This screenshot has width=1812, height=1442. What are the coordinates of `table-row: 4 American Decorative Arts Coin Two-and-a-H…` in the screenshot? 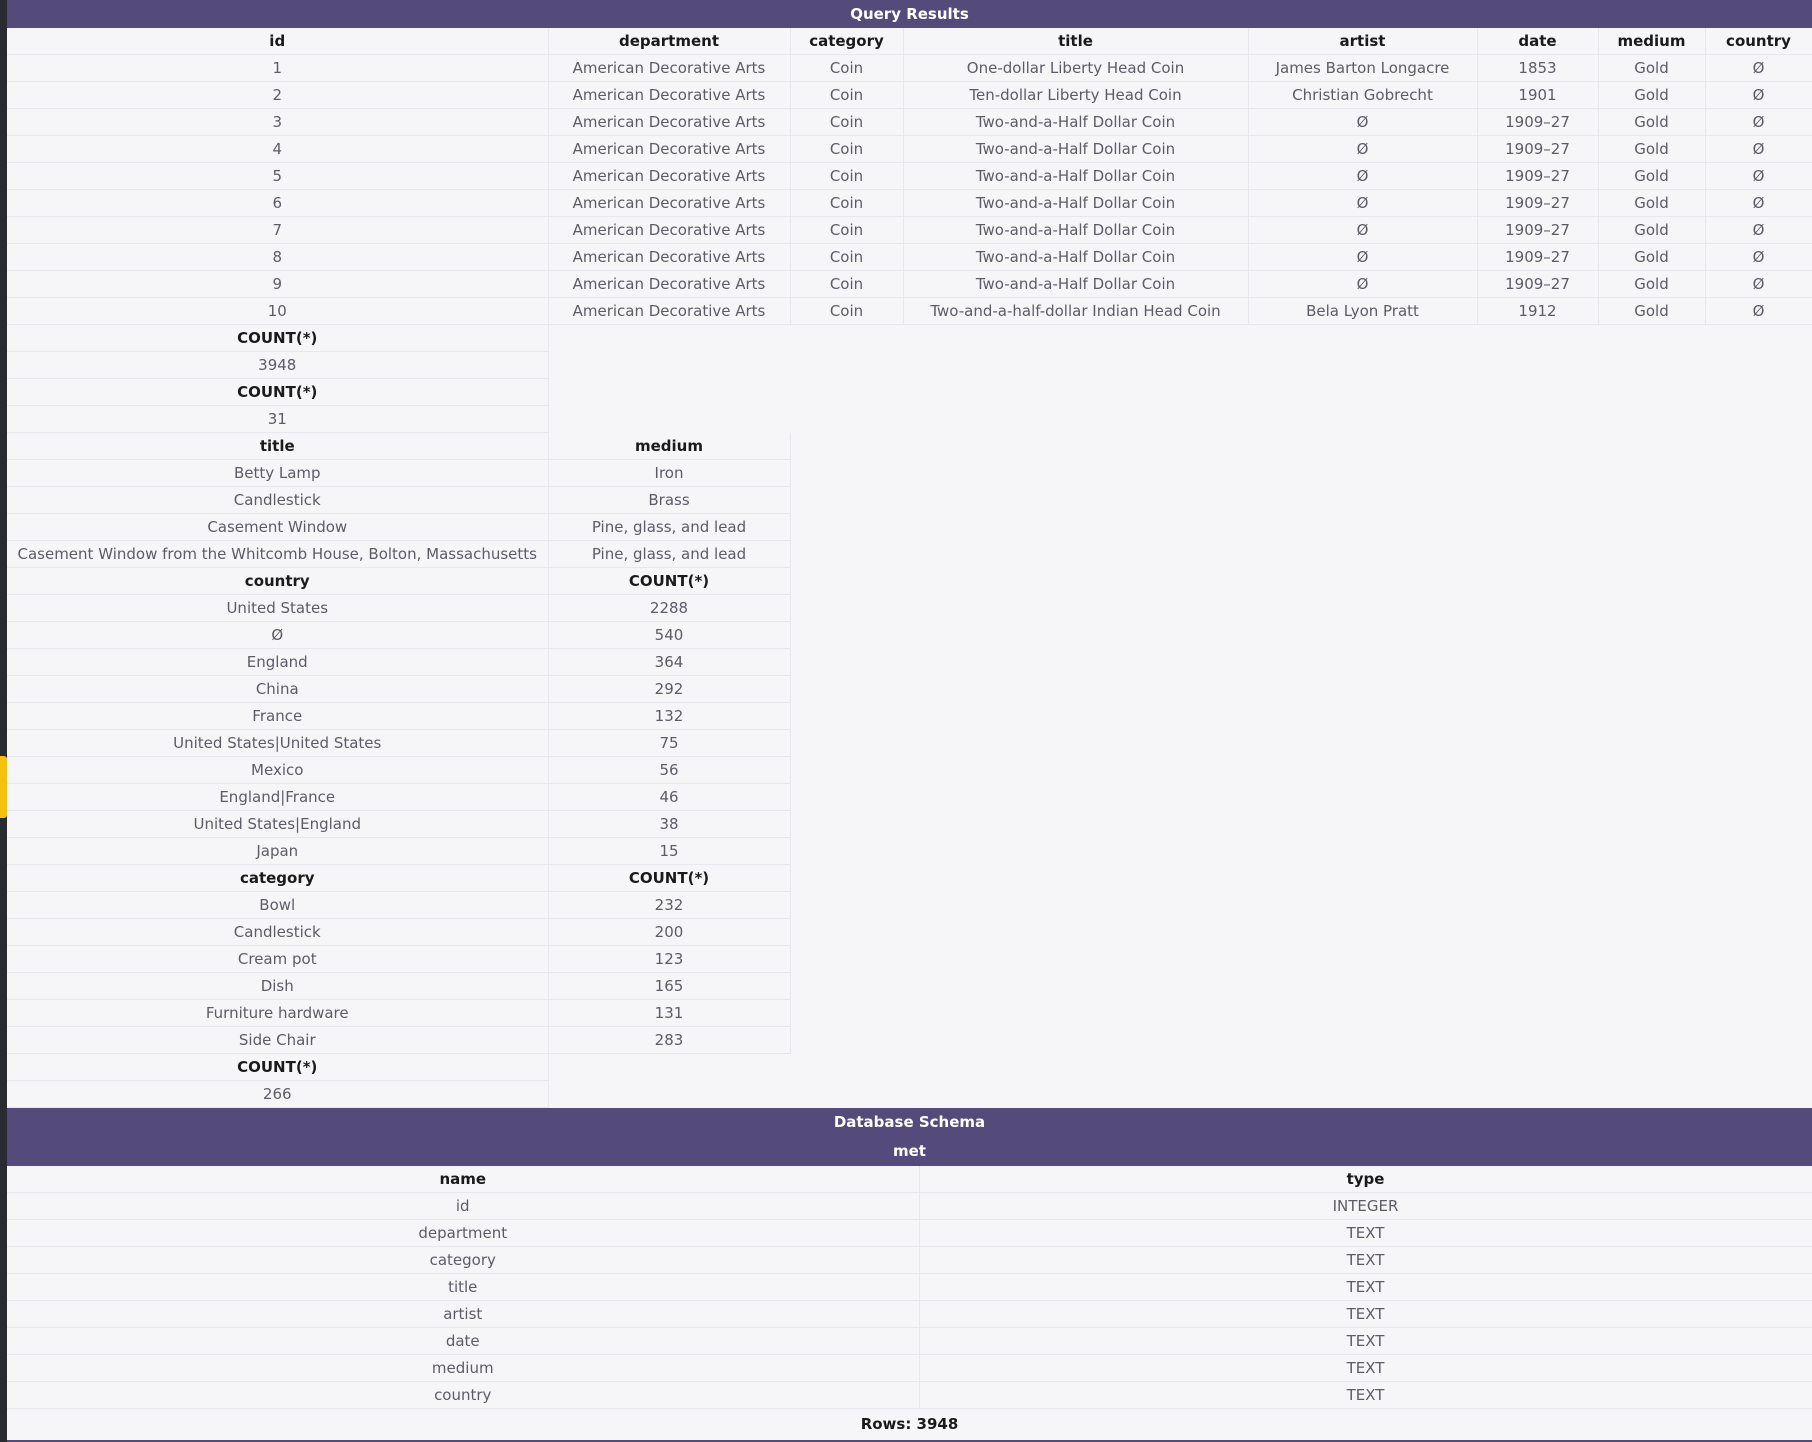 It's located at (909, 149).